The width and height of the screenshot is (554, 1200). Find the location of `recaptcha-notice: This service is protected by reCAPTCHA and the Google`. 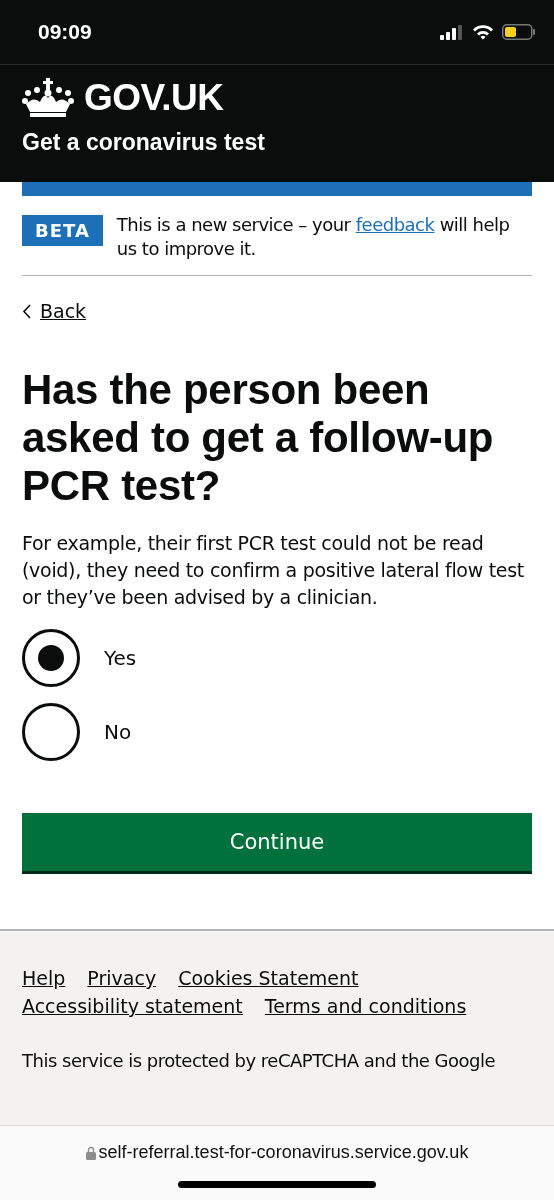

recaptcha-notice: This service is protected by reCAPTCHA and the Google is located at coordinates (259, 1061).